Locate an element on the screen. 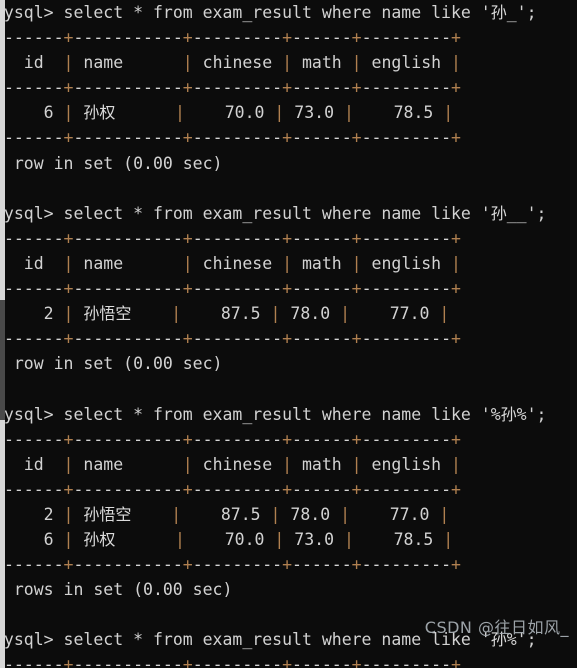 The width and height of the screenshot is (577, 668). result-status-line: 2 rows in set (0.00 sec) is located at coordinates (288, 589).